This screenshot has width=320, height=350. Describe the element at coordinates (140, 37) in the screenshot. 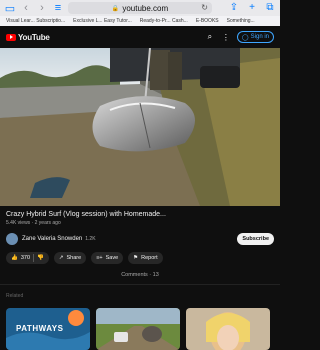

I see `youtube-header: YouTube ⌕ ⋮ ◯ Sign in` at that location.